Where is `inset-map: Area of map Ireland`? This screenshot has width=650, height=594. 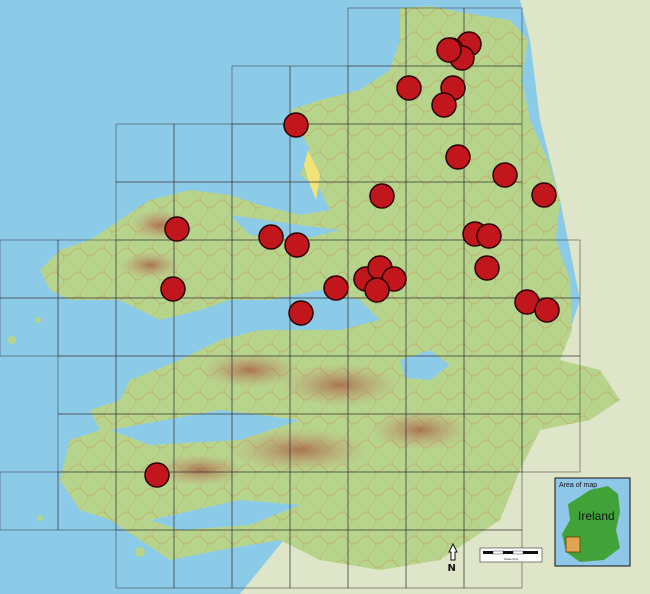 inset-map: Area of map Ireland is located at coordinates (592, 522).